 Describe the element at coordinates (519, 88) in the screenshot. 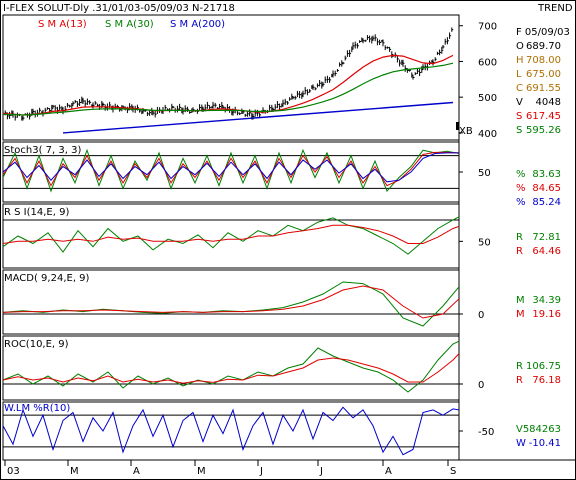

I see `price-readout-label: C` at that location.